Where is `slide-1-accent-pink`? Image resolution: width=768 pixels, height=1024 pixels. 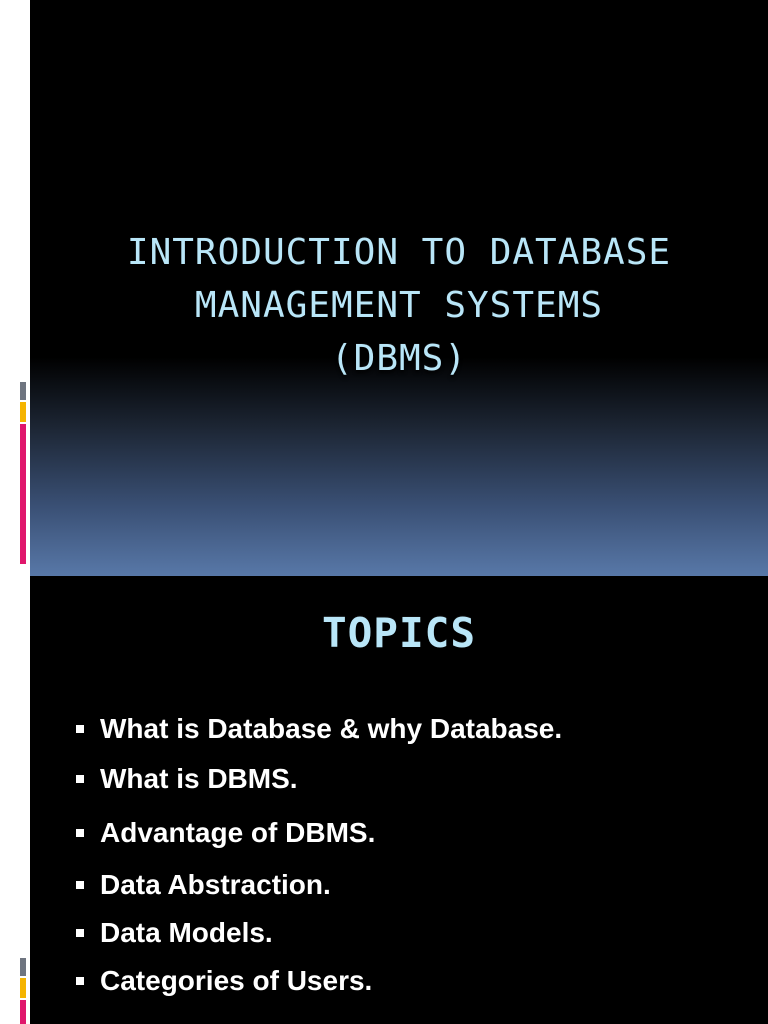 slide-1-accent-pink is located at coordinates (23, 494).